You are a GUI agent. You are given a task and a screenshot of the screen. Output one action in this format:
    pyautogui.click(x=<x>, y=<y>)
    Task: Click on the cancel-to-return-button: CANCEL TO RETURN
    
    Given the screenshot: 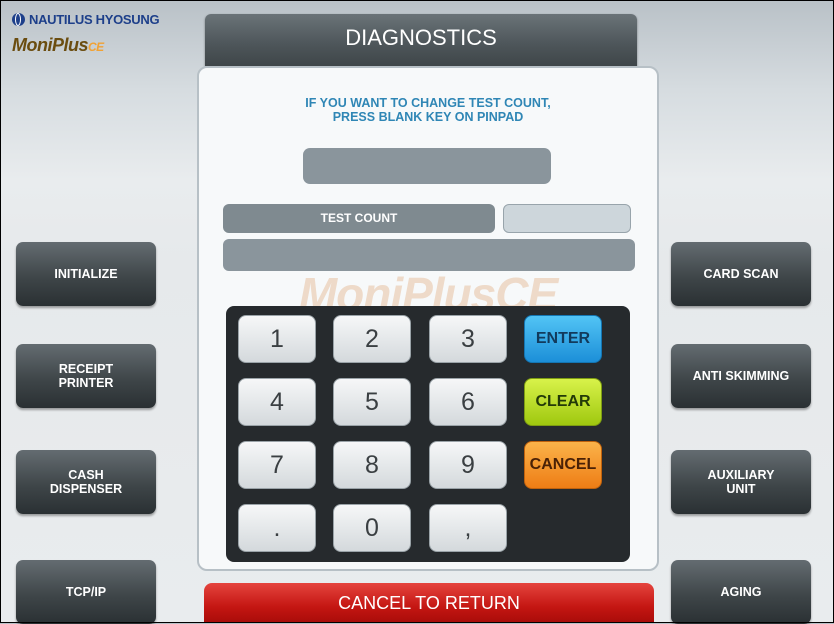 What is the action you would take?
    pyautogui.click(x=429, y=603)
    